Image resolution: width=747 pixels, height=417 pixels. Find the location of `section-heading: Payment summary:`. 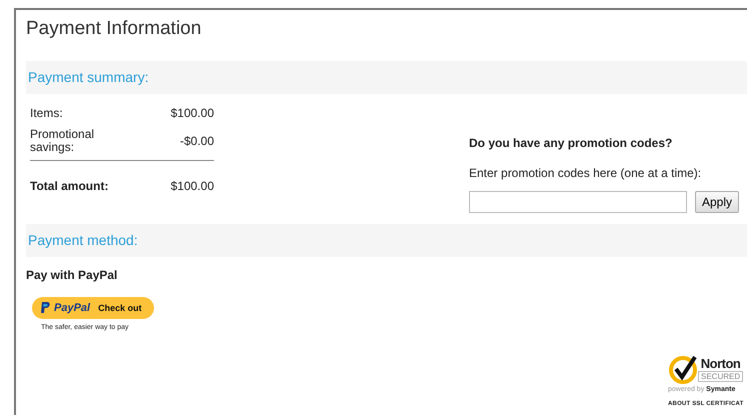

section-heading: Payment summary: is located at coordinates (386, 77).